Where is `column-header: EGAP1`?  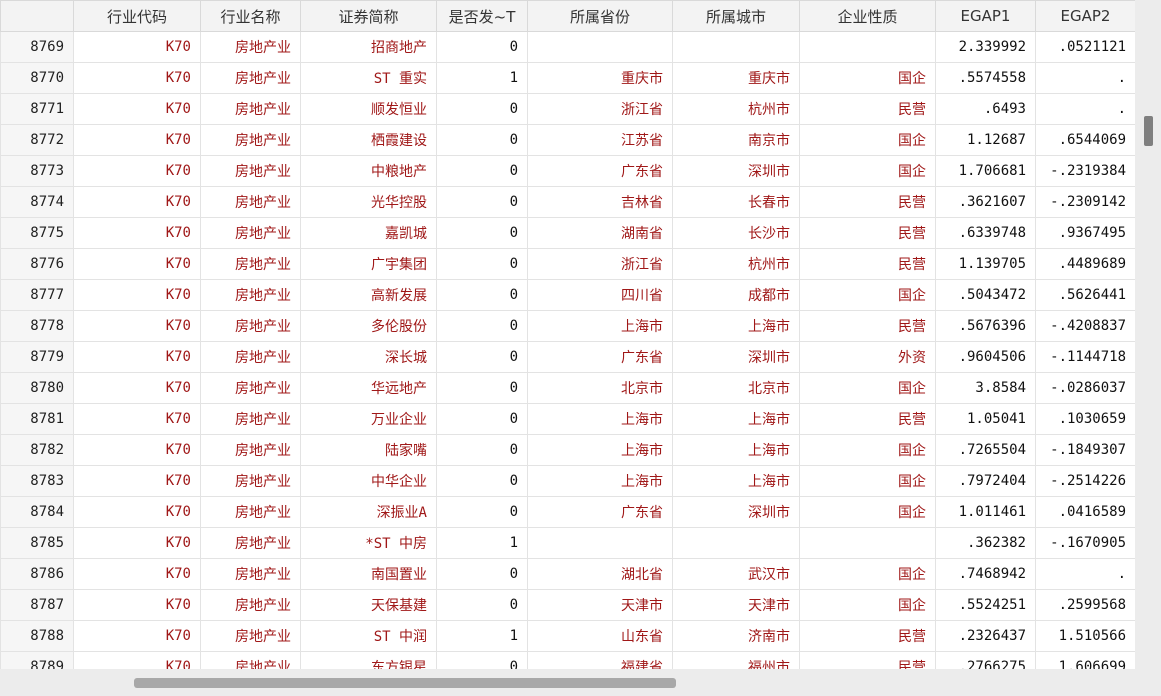
column-header: EGAP1 is located at coordinates (985, 16).